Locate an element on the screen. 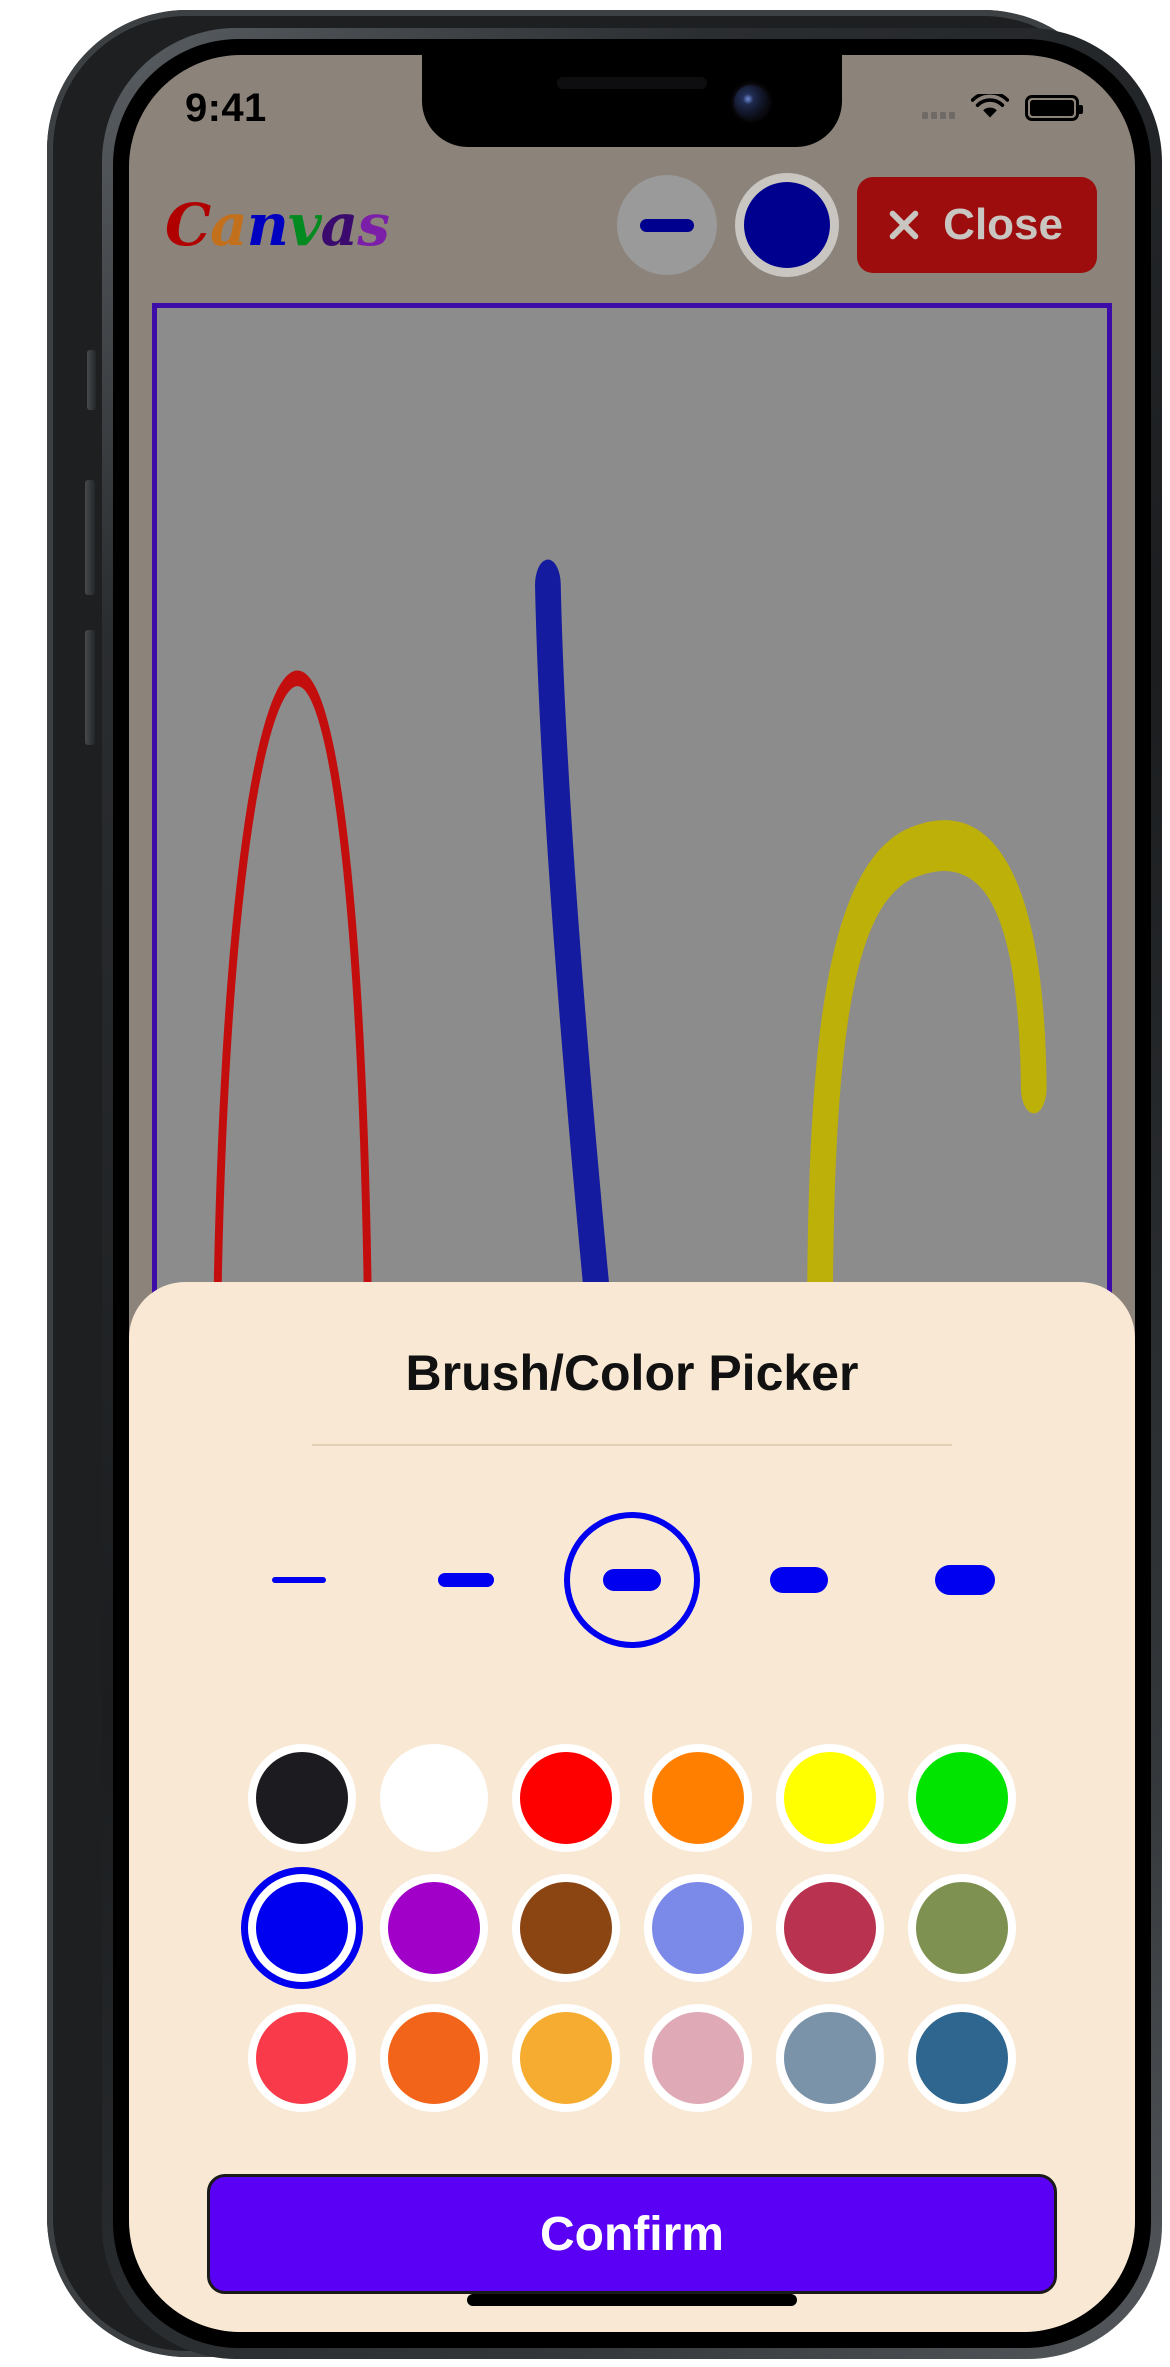 The image size is (1170, 2367). color-green is located at coordinates (962, 1798).